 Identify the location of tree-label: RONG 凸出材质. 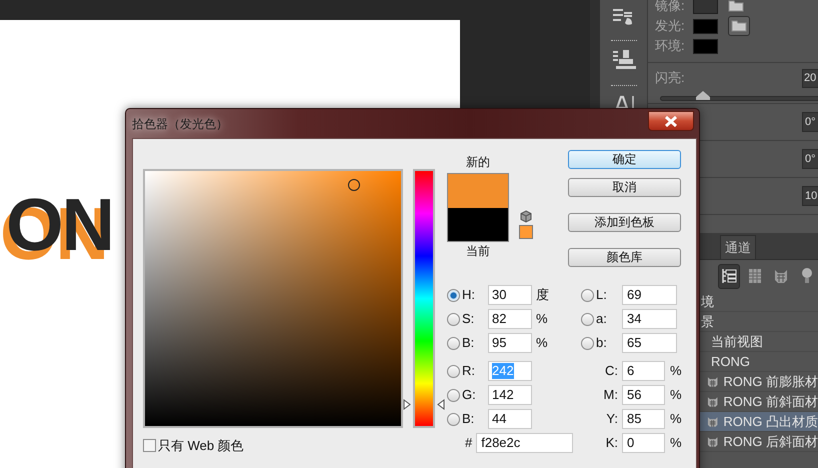
(770, 421).